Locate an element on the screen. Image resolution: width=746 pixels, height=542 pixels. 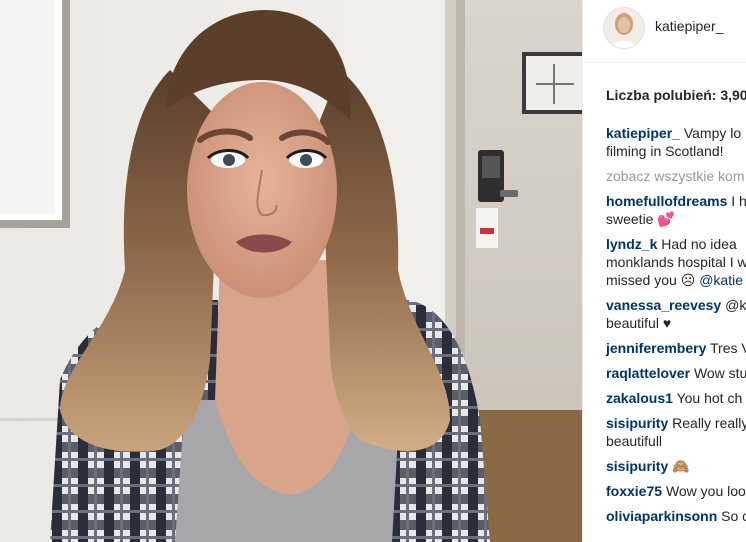
comment-text: I h is located at coordinates (738, 201).